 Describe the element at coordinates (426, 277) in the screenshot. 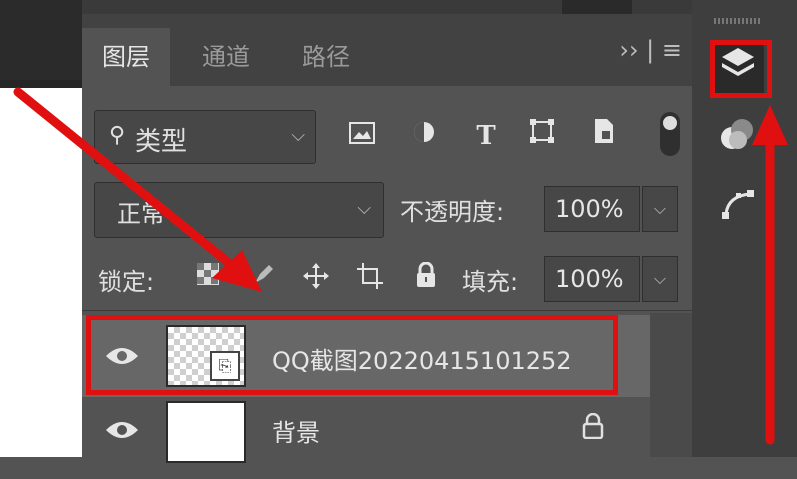

I see `lock-all-icon` at that location.